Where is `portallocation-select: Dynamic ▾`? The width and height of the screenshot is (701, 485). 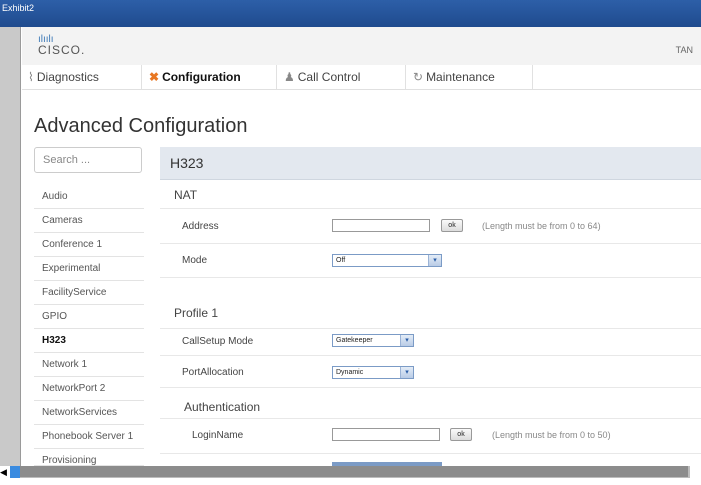
portallocation-select: Dynamic ▾ is located at coordinates (373, 372).